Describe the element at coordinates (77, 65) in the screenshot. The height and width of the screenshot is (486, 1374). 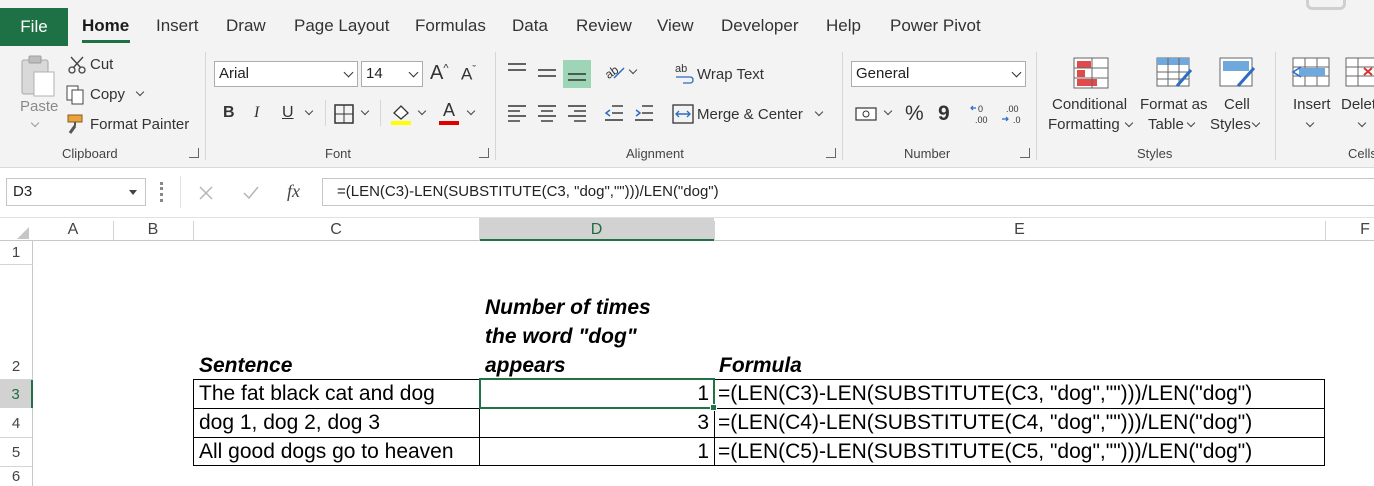
I see `cut-icon` at that location.